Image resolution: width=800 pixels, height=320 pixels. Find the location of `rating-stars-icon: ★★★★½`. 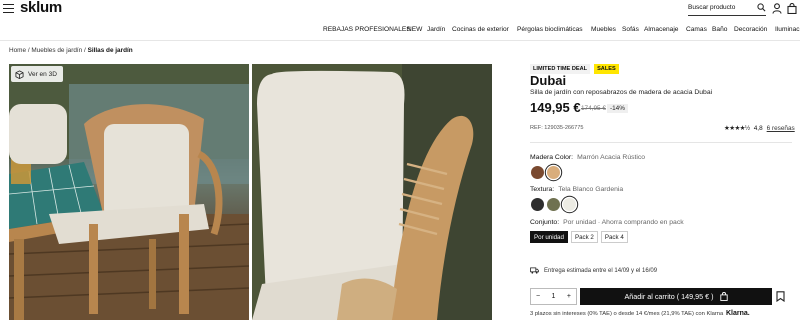

rating-stars-icon: ★★★★½ is located at coordinates (737, 128).